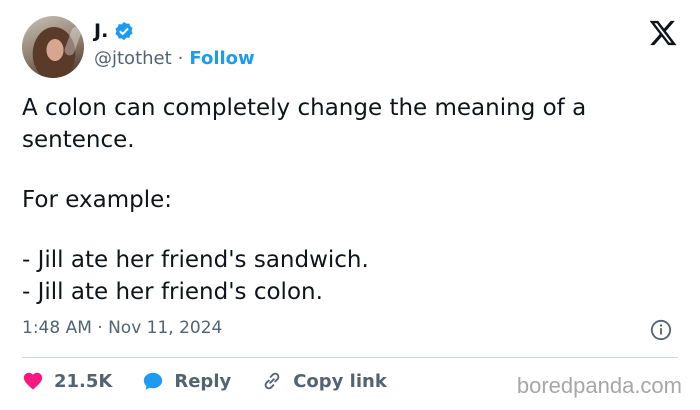  Describe the element at coordinates (97, 200) in the screenshot. I see `tweet-line-2: For example:` at that location.